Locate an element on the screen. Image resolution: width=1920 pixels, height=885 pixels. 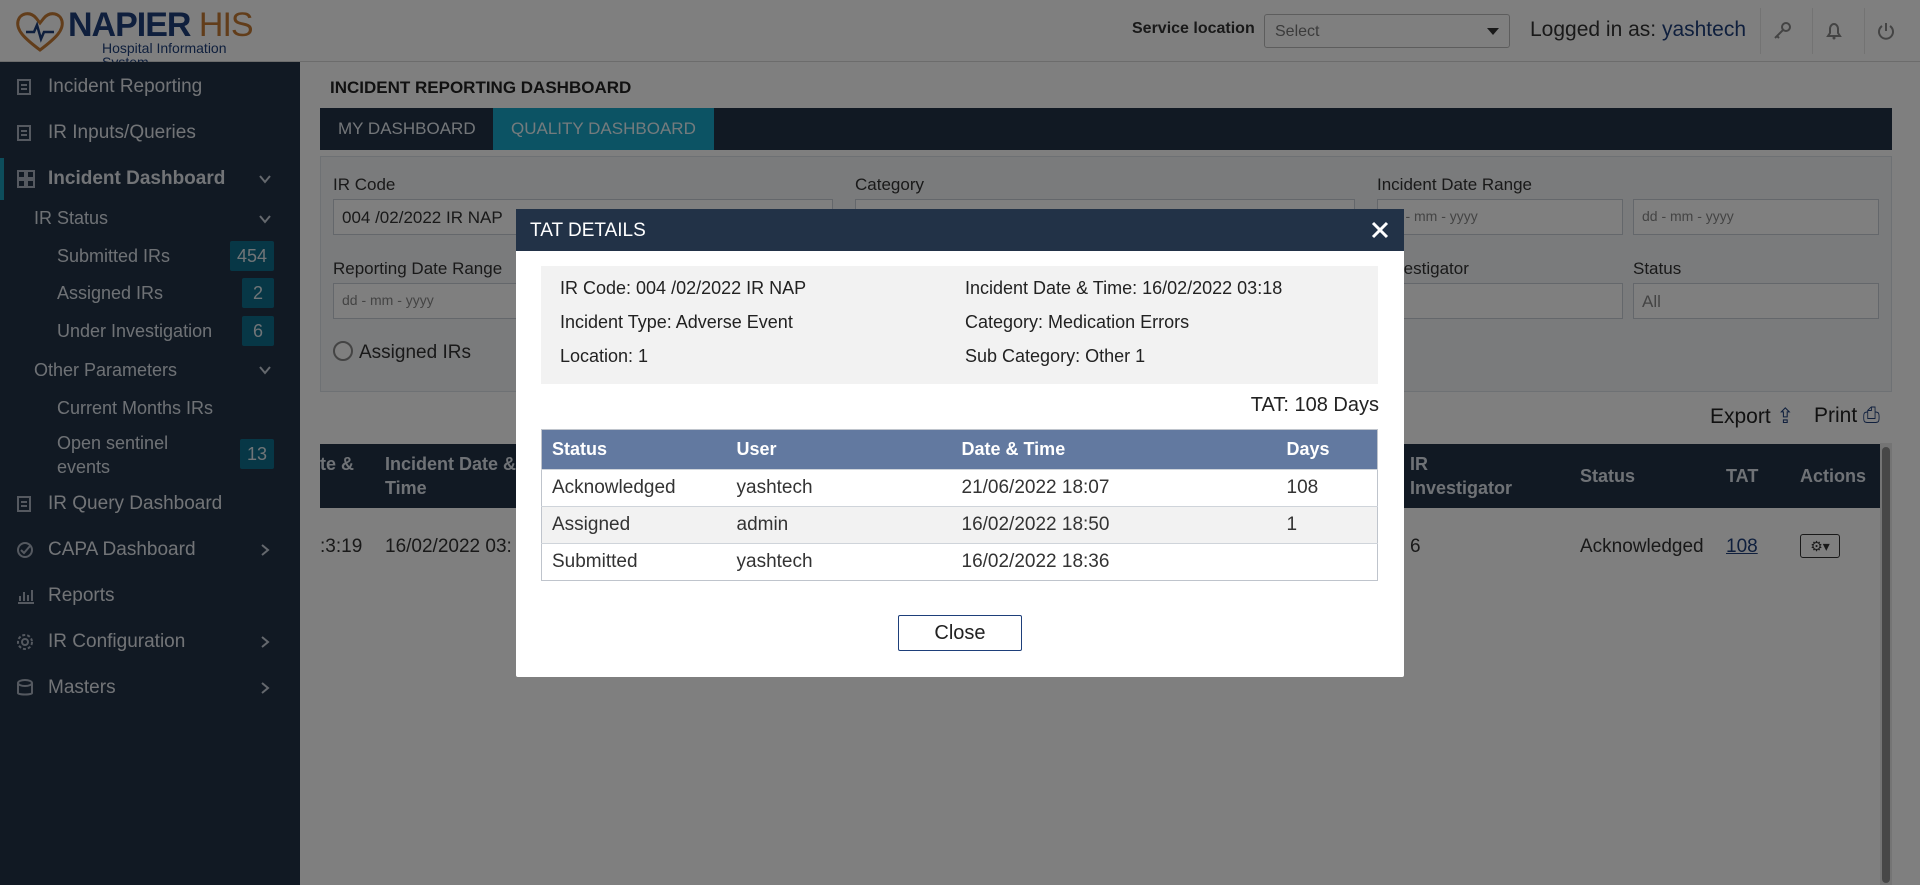
info-ir-code: IR Code: 004 /02/2022 IR NAP is located at coordinates (683, 288).